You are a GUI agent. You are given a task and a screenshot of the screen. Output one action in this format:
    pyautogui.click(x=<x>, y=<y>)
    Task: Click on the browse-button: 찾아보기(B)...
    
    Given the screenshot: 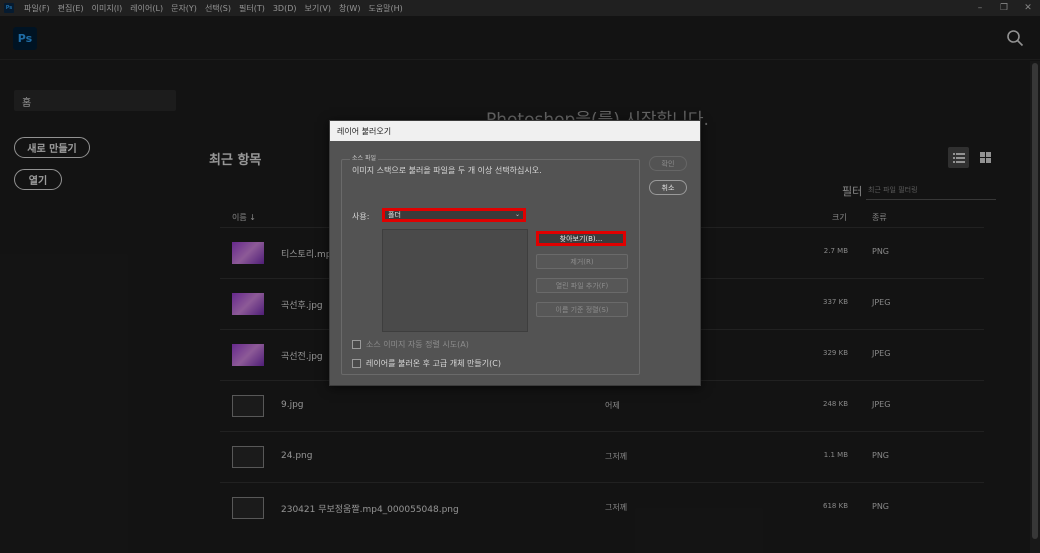 What is the action you would take?
    pyautogui.click(x=581, y=238)
    